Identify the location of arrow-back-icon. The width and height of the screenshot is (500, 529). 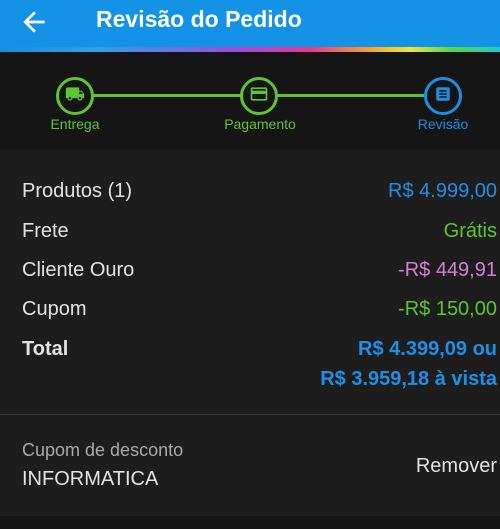
(38, 22).